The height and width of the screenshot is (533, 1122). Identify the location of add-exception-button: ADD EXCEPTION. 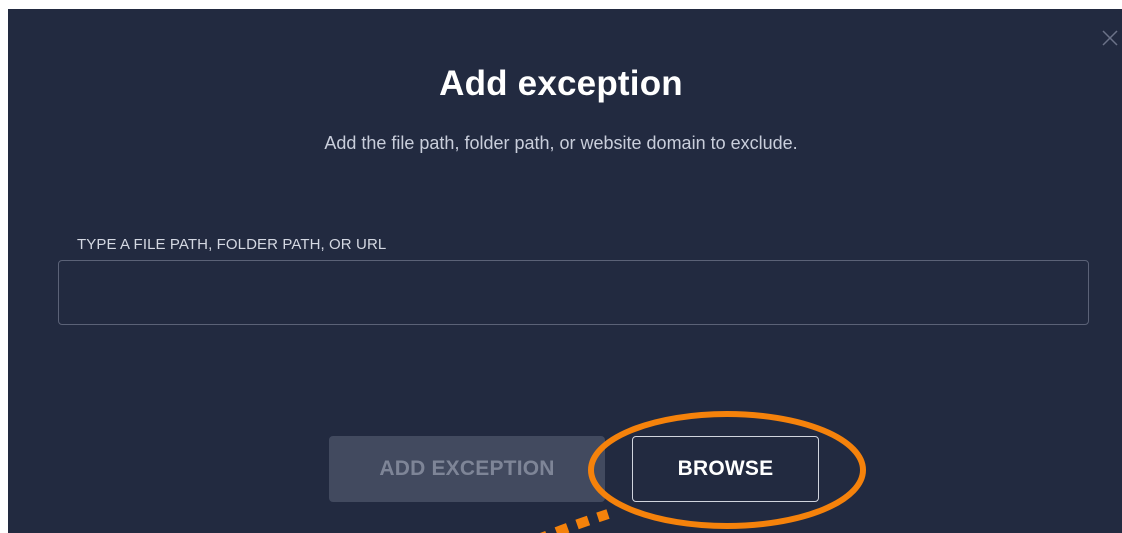
(467, 469).